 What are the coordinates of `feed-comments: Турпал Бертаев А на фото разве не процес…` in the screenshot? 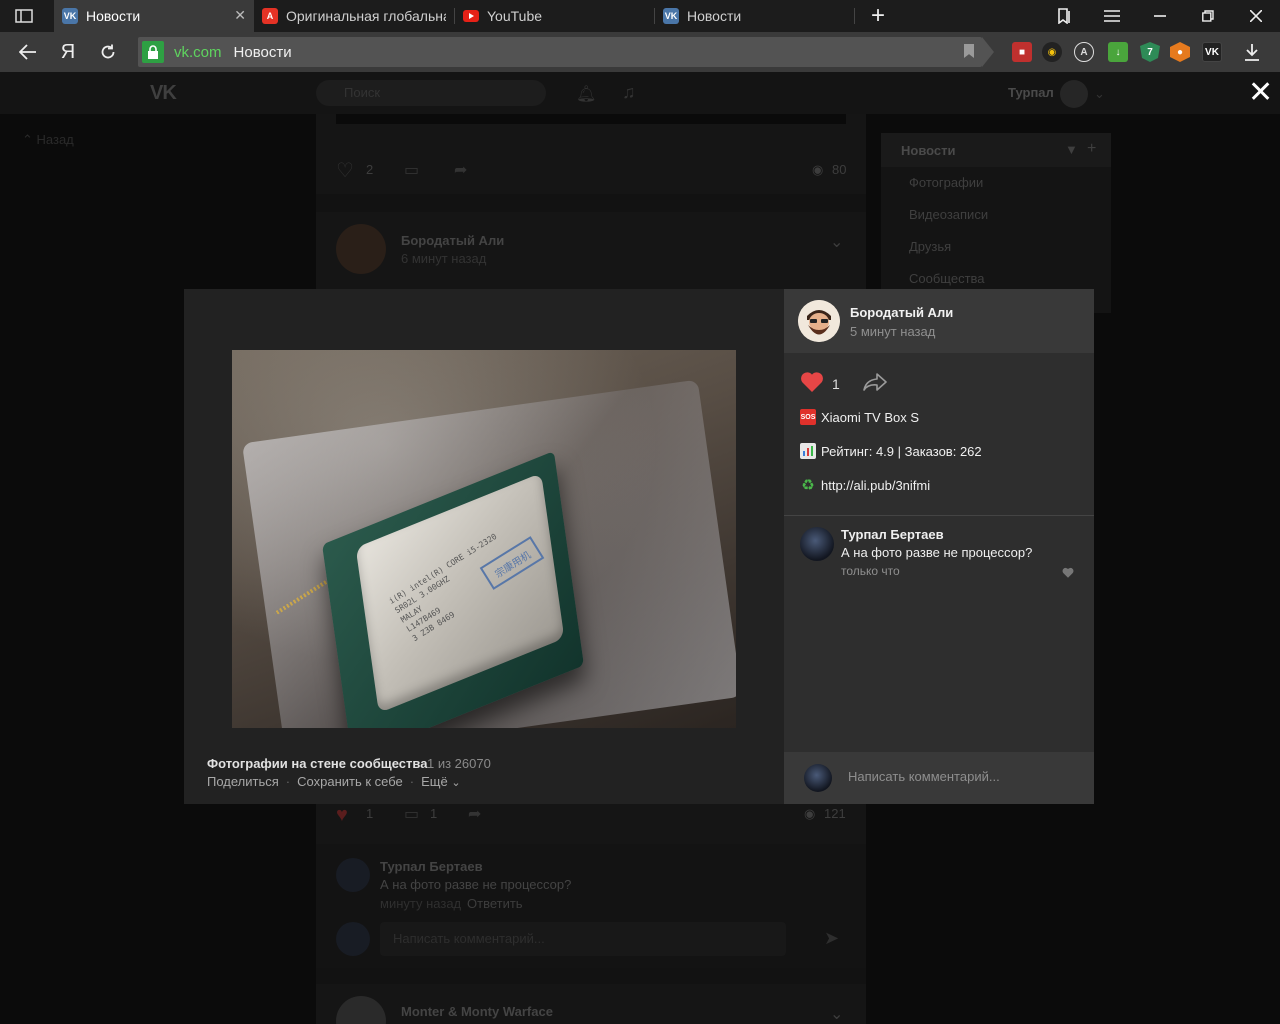 It's located at (591, 906).